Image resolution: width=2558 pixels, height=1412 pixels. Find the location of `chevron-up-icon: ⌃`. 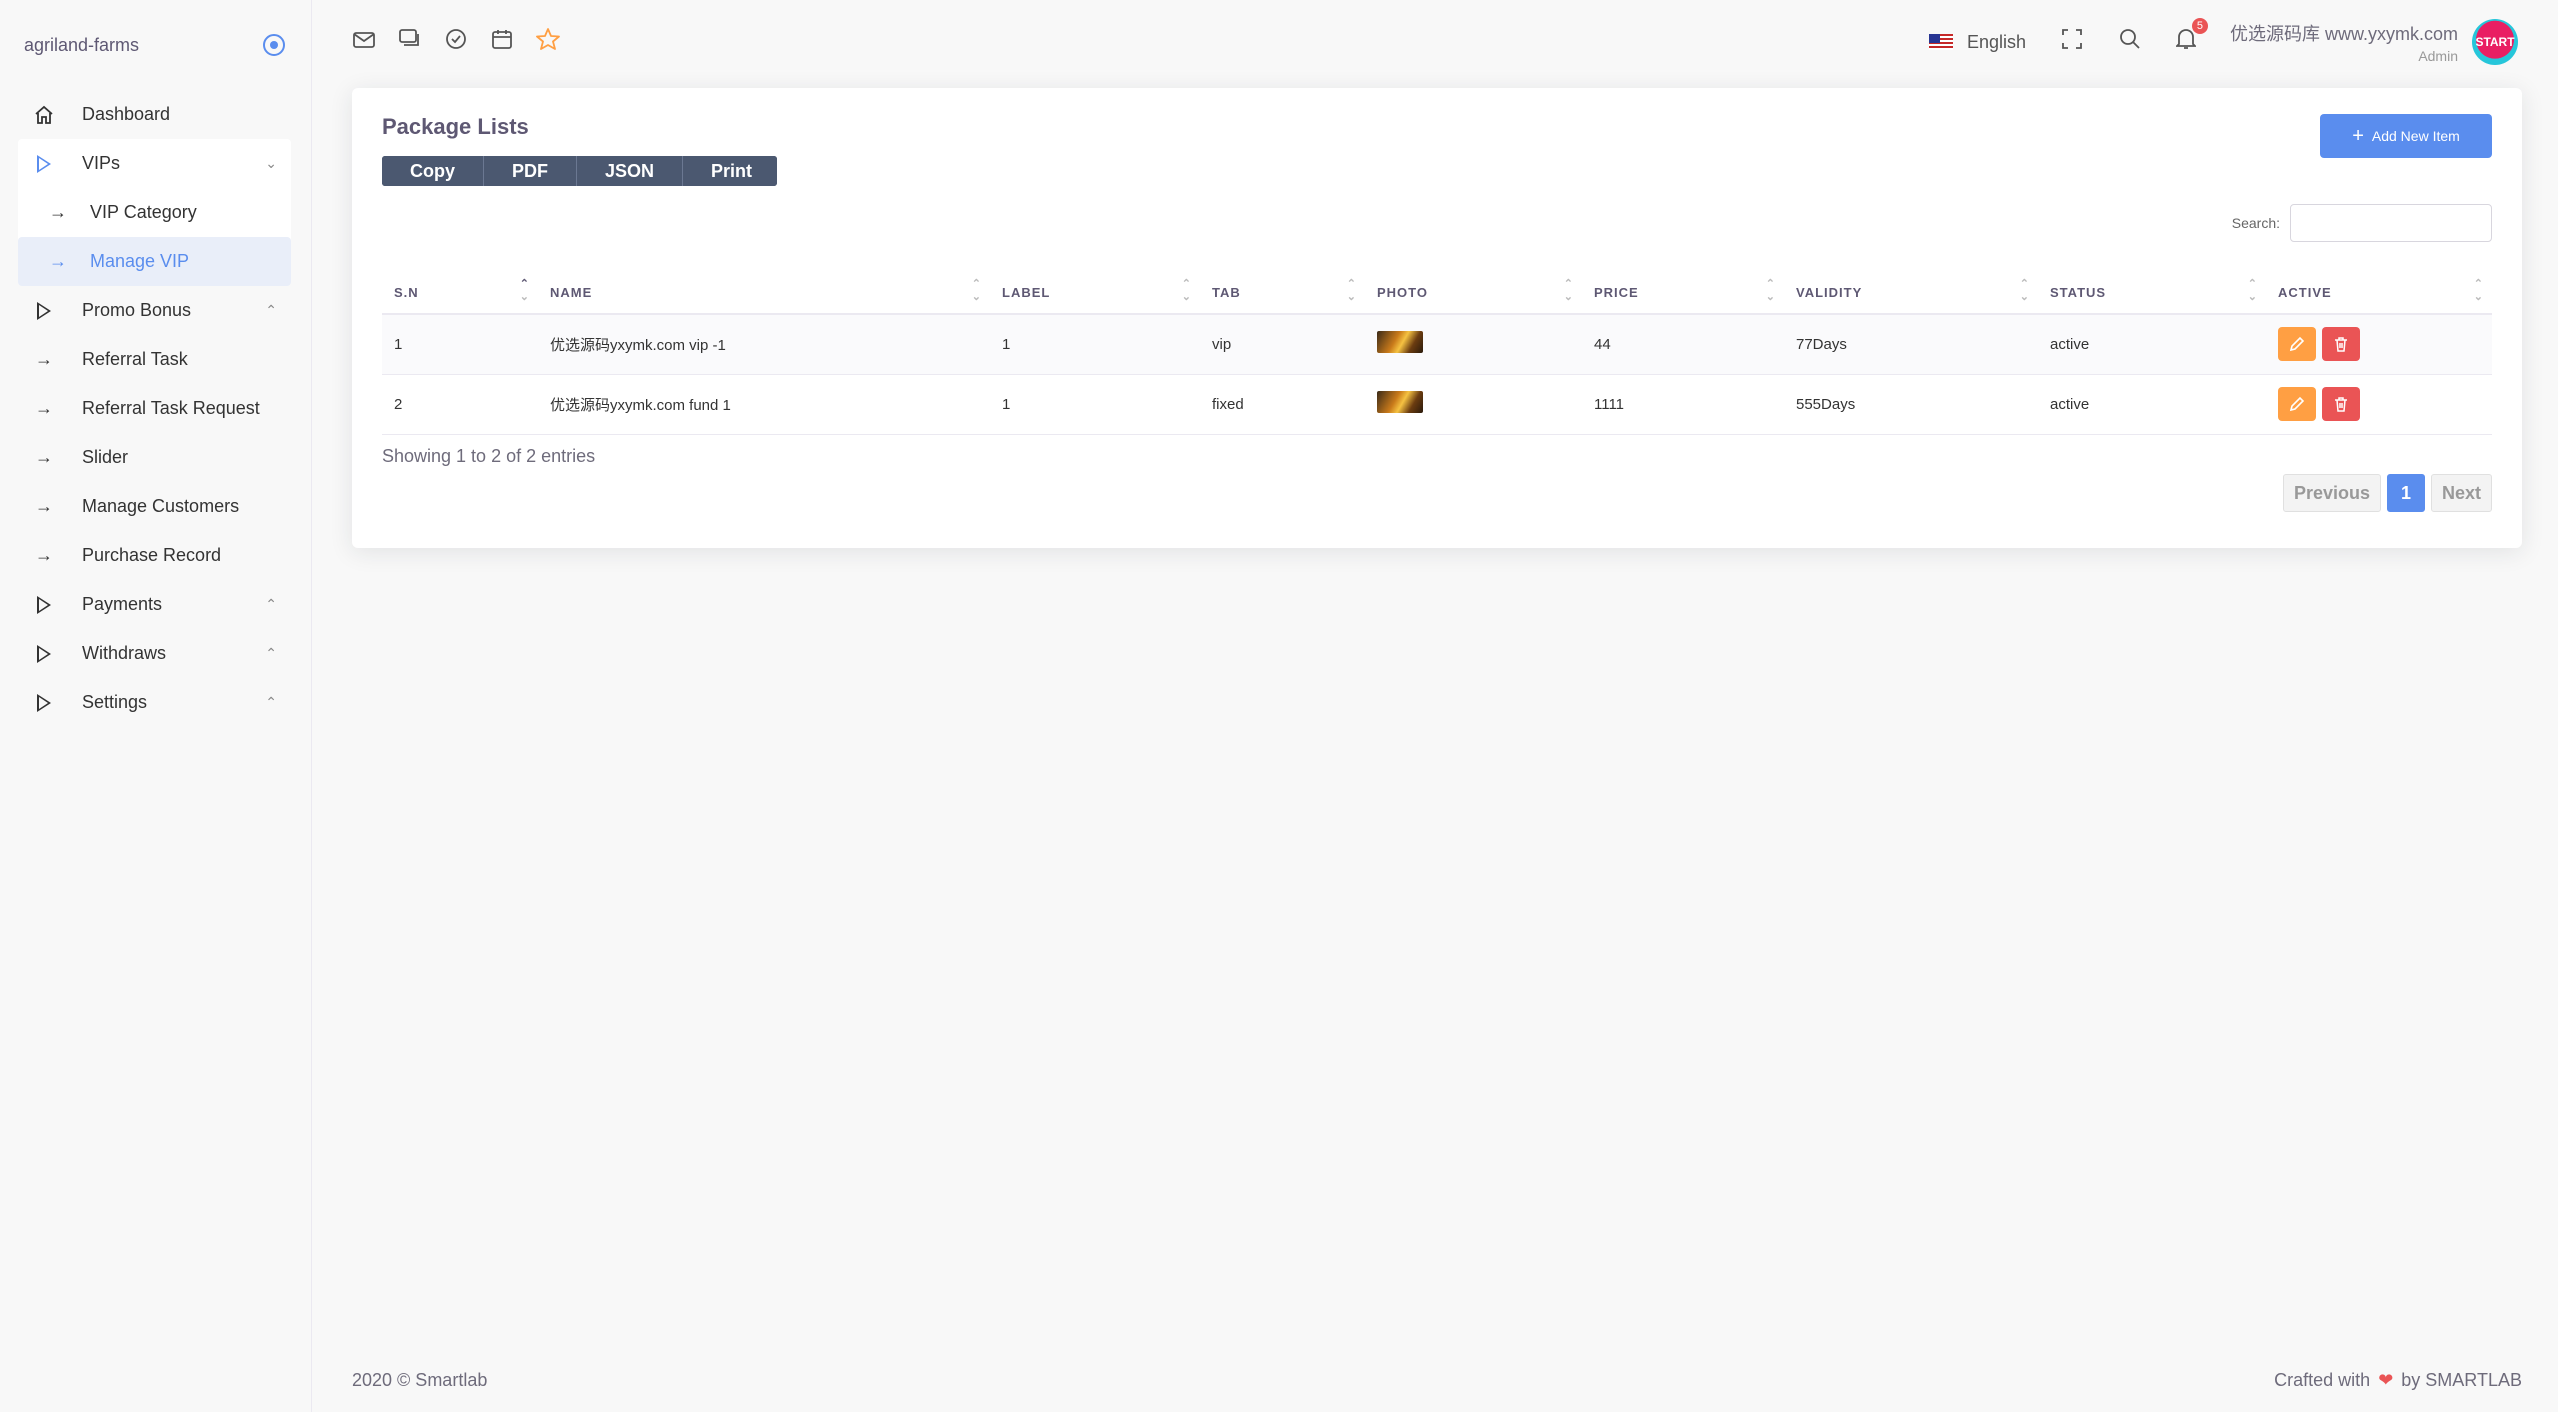

chevron-up-icon: ⌃ is located at coordinates (271, 310).